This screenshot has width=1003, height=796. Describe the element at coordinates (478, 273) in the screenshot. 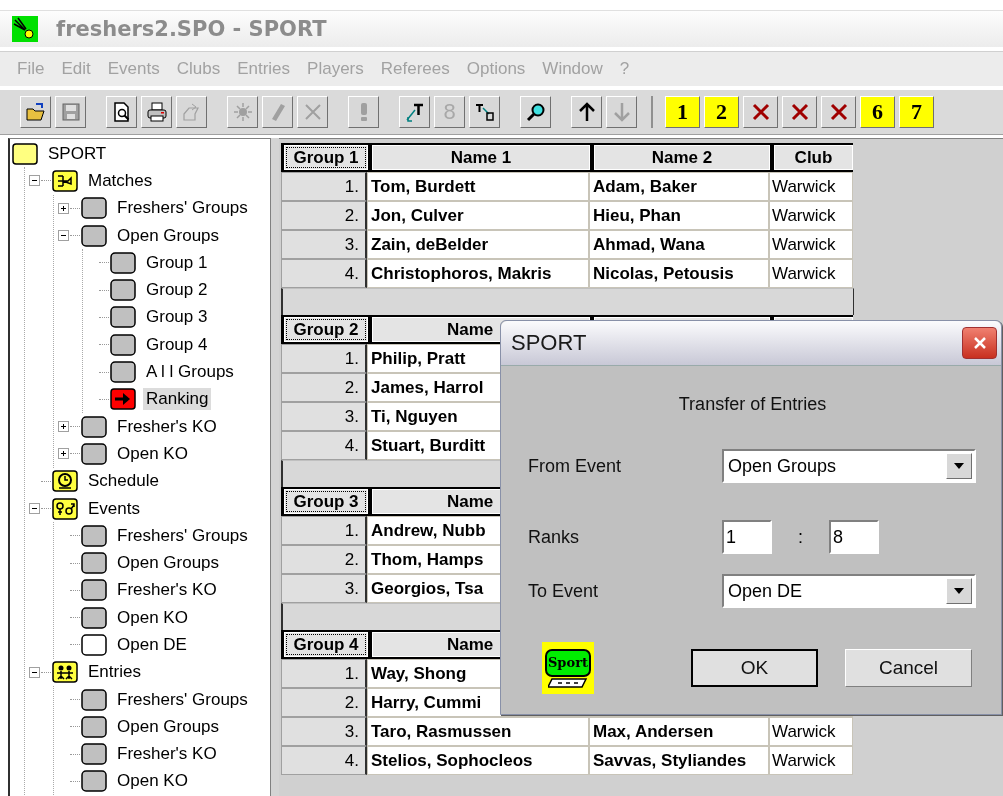

I see `table-cell: Christophoros, Makris` at that location.